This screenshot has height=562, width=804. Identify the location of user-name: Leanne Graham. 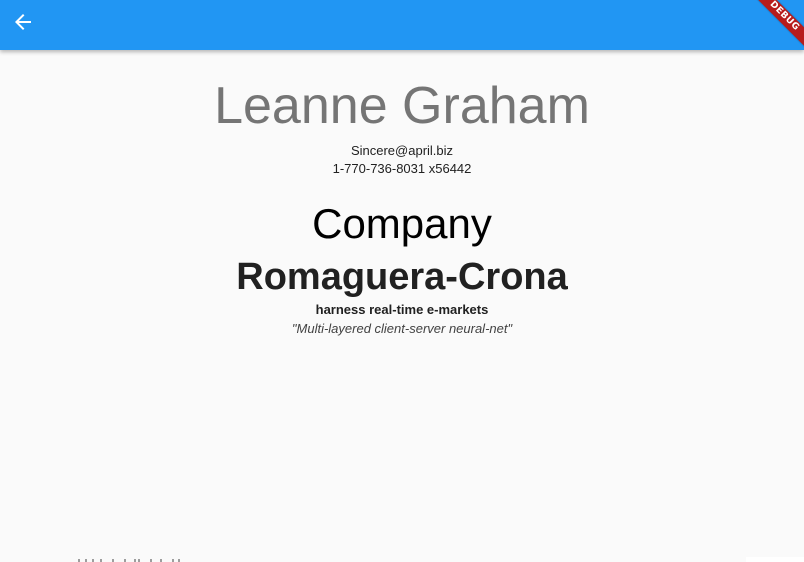
(402, 106).